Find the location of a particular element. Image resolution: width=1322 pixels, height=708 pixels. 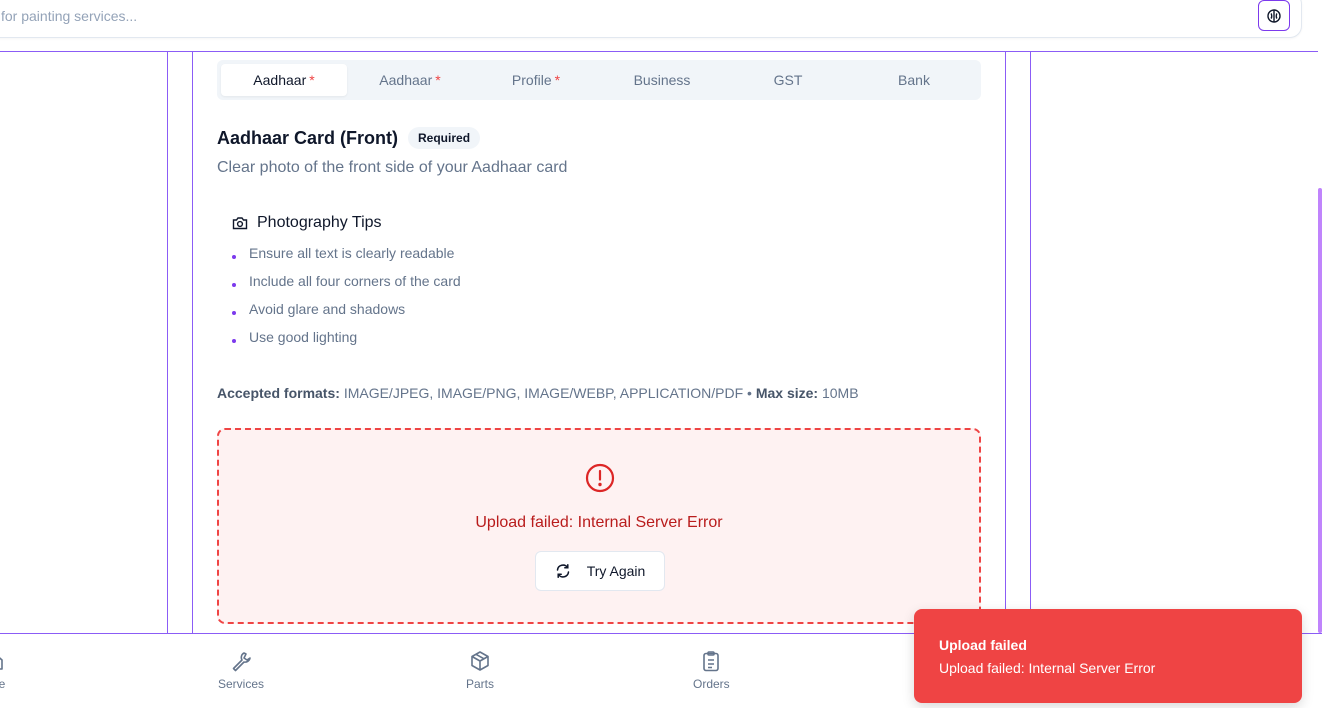

tip-item: Use good lighting is located at coordinates (294, 337).